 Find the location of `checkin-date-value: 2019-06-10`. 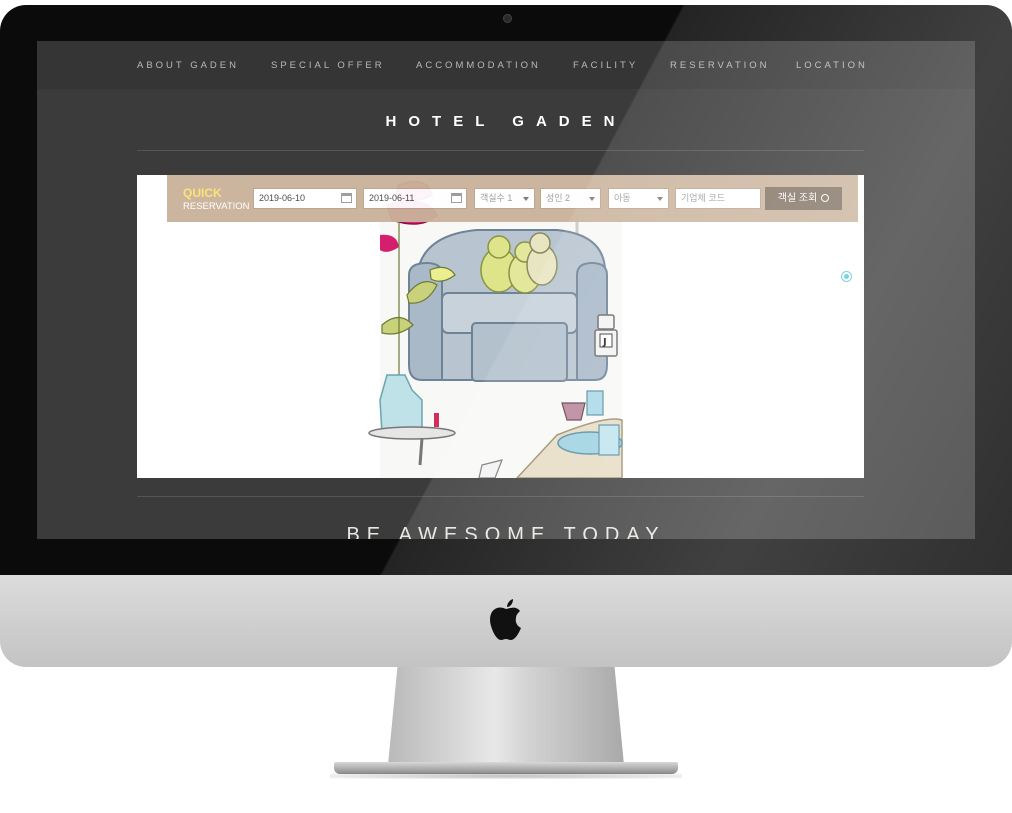

checkin-date-value: 2019-06-10 is located at coordinates (282, 198).